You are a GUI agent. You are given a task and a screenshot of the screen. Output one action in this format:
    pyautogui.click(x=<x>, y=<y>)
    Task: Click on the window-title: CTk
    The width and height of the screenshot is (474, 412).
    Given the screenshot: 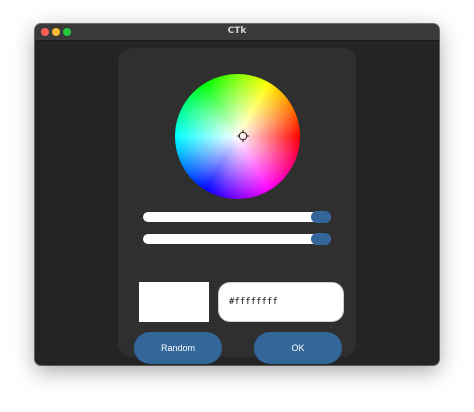 What is the action you would take?
    pyautogui.click(x=237, y=31)
    